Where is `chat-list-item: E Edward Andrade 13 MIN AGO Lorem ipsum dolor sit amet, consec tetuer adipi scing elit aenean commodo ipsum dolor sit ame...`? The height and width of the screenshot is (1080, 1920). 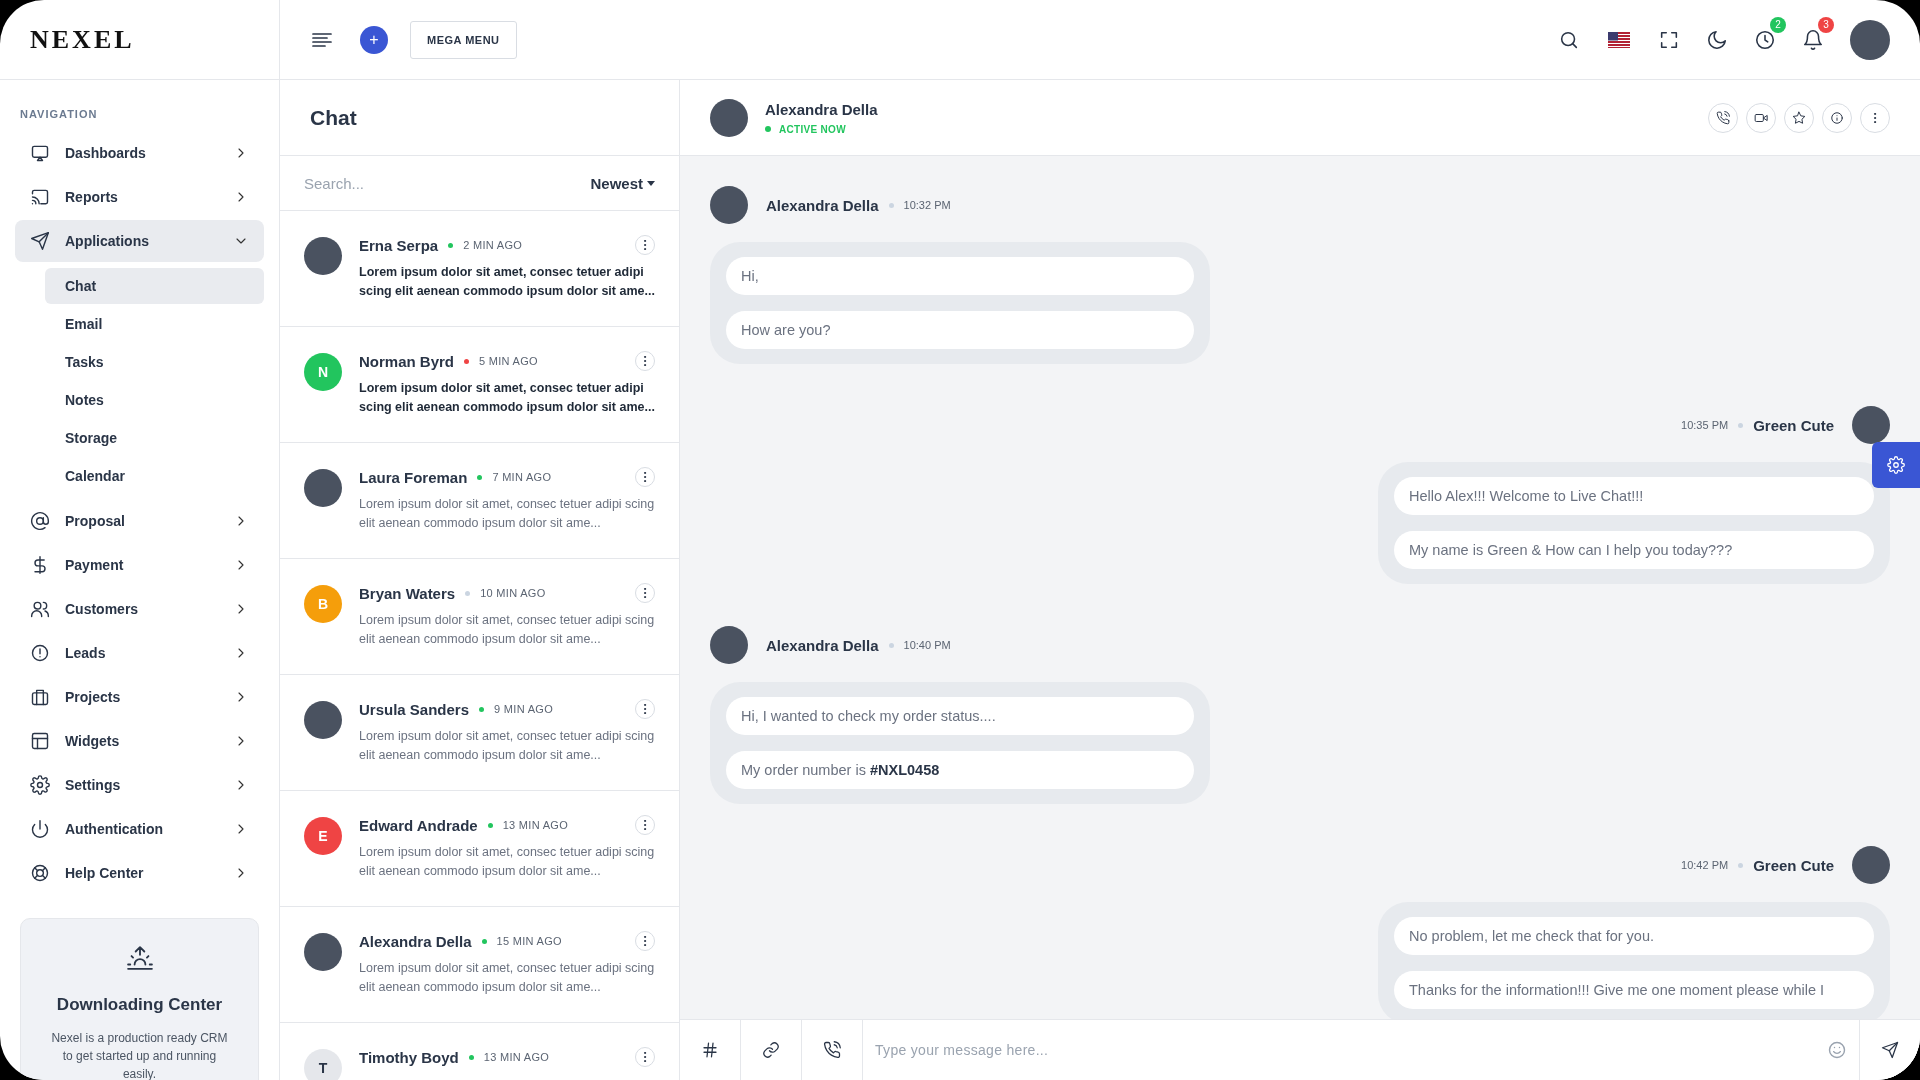
chat-list-item: E Edward Andrade 13 MIN AGO Lorem ipsum dolor sit amet, consec tetuer adipi scing elit aenean commodo ipsum dolor sit ame... is located at coordinates (479, 849).